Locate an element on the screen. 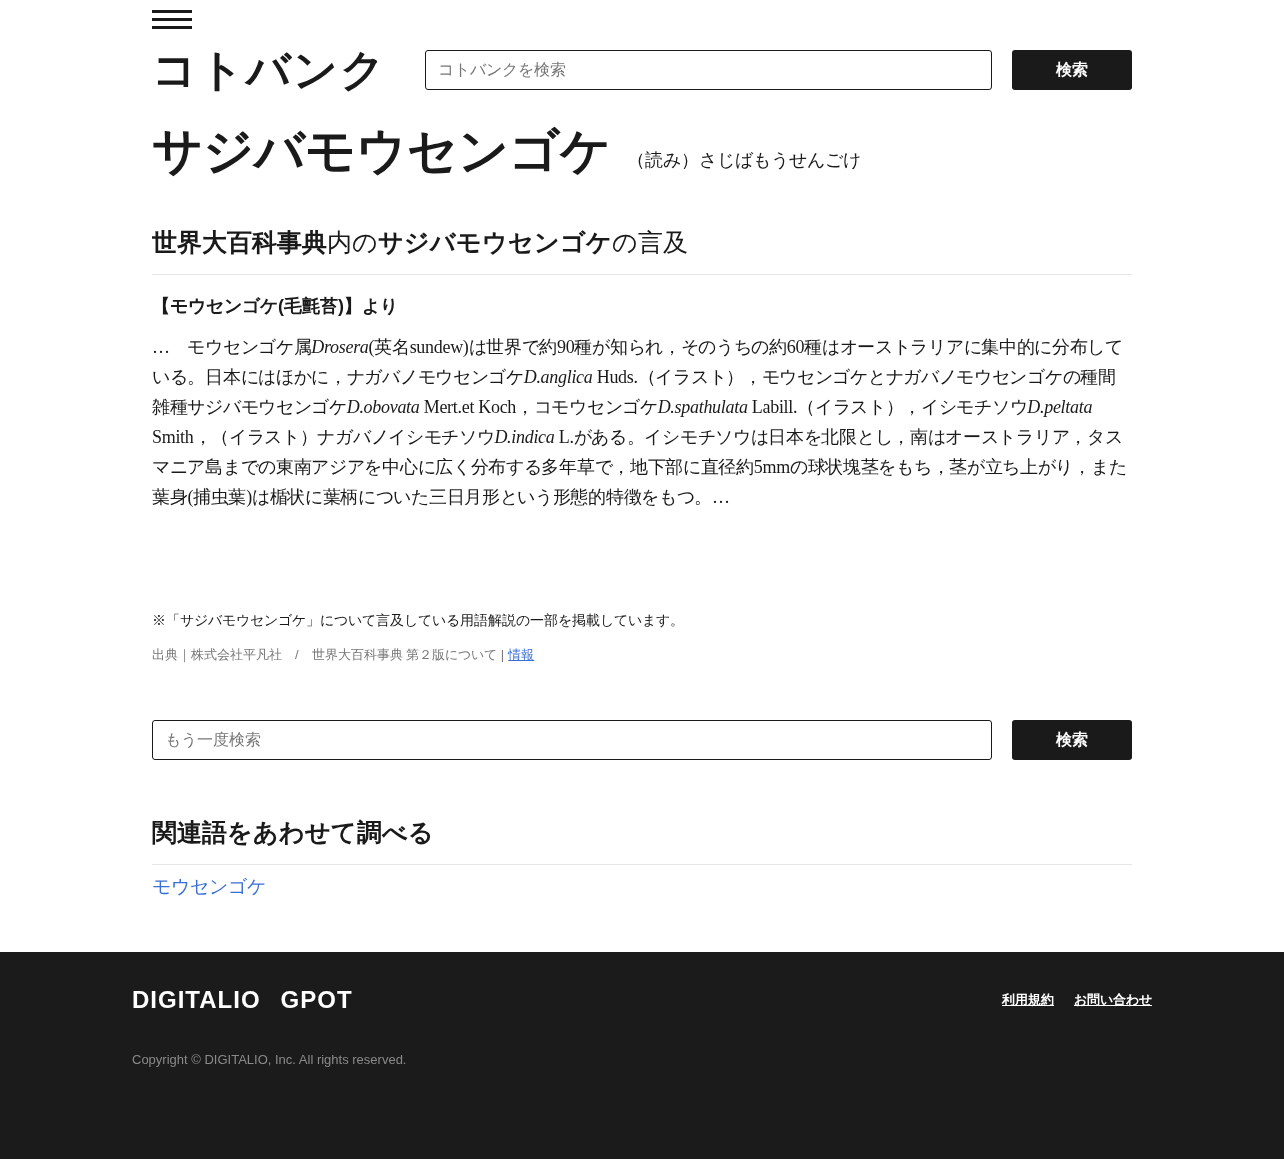  menu-icon is located at coordinates (172, 20).